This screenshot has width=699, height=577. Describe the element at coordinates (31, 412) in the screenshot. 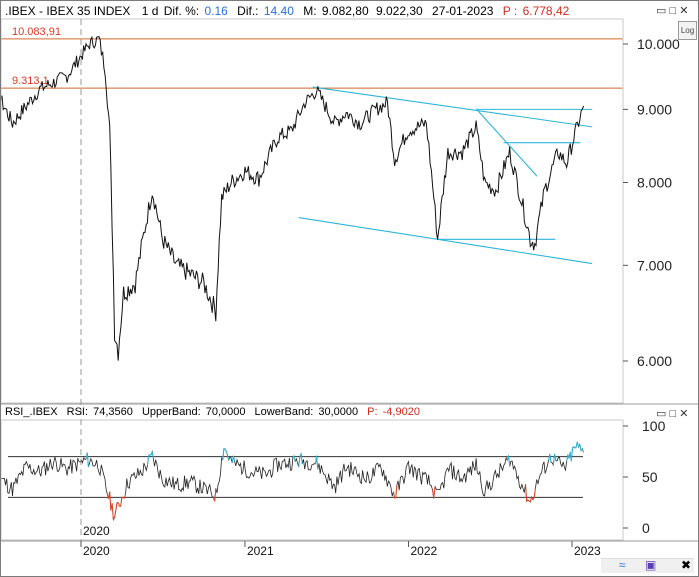

I see `rsi-name: RSI_.IBEX` at that location.